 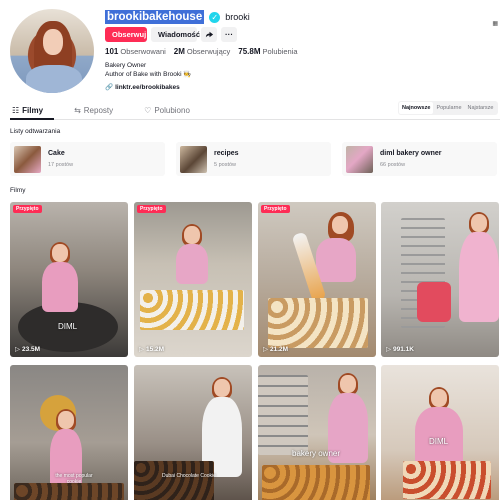 I want to click on nickname: brooki, so click(x=237, y=17).